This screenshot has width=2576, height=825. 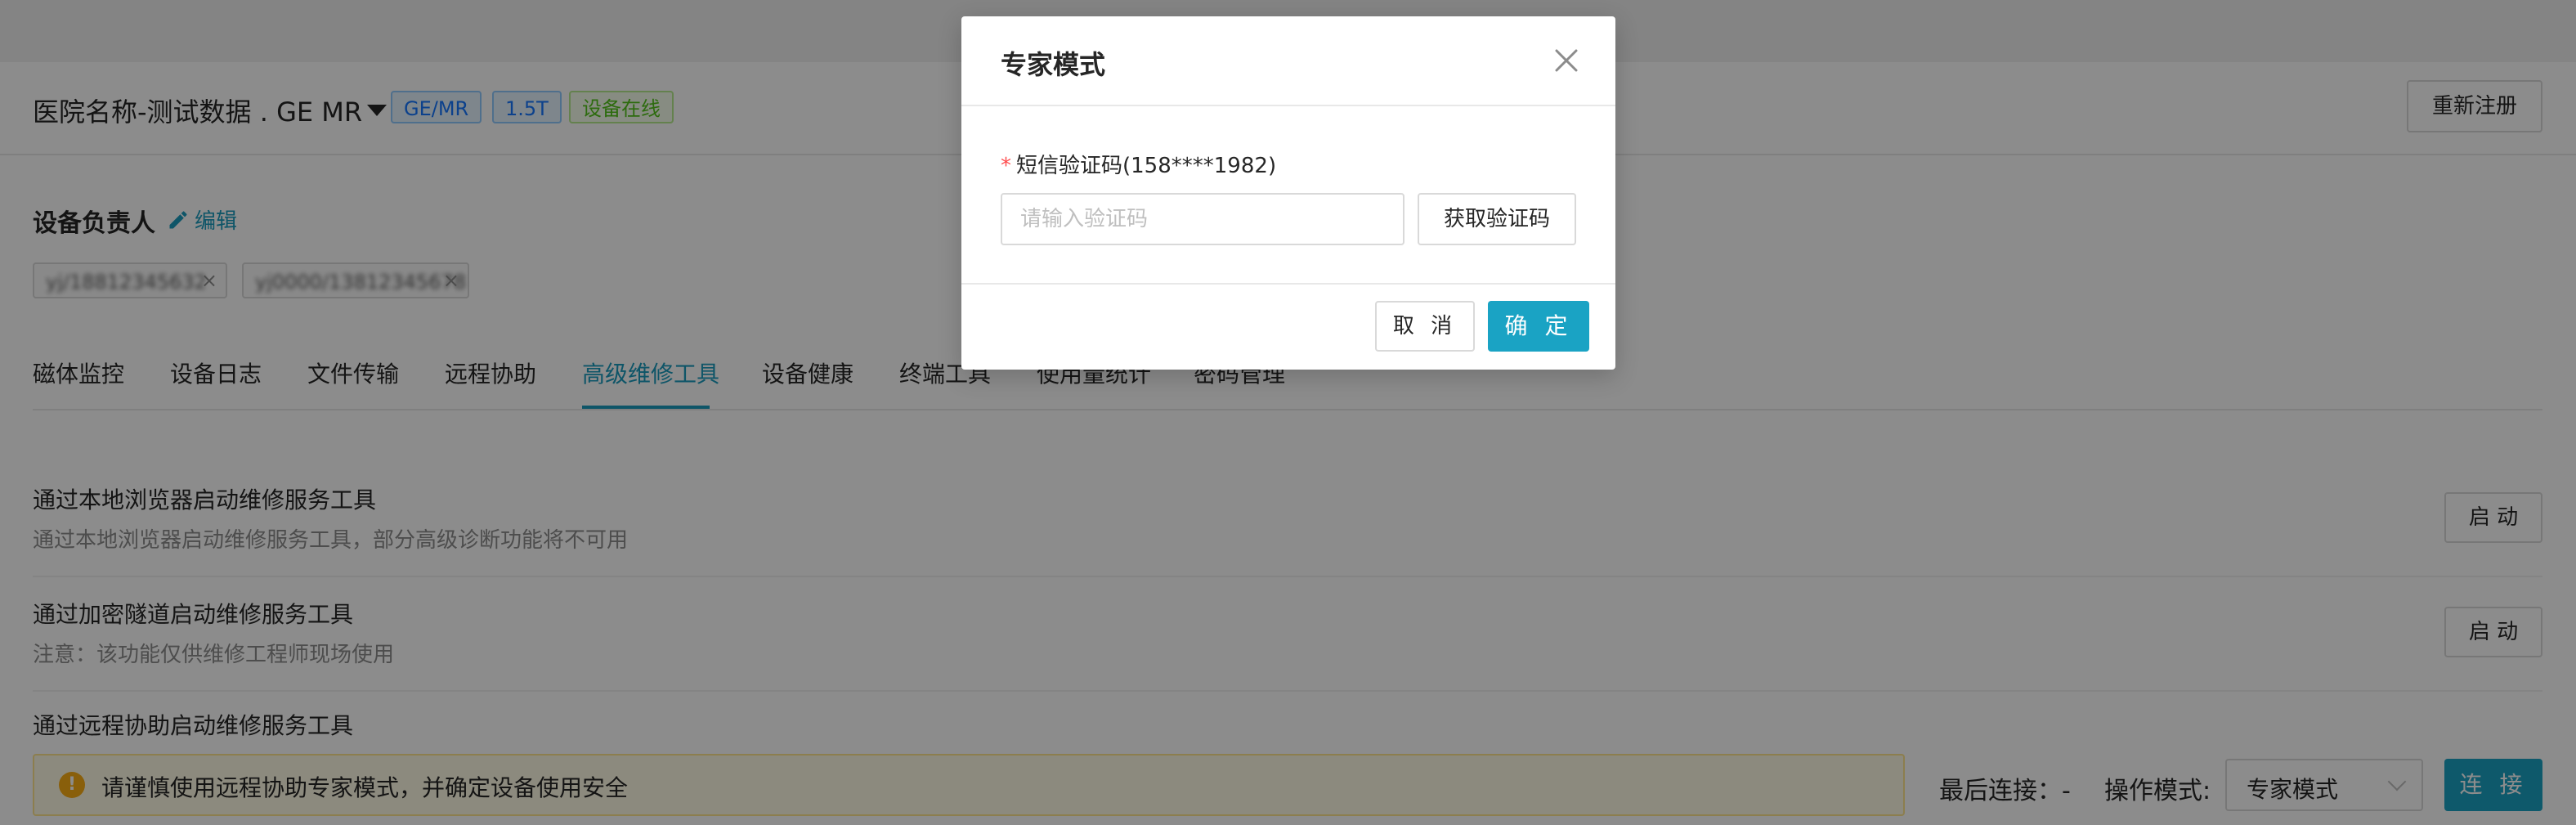 I want to click on expert-mode-dialog: 专家模式 *短信验证码(158****1982) 获取验证码 取 消 确 定, so click(x=1288, y=193).